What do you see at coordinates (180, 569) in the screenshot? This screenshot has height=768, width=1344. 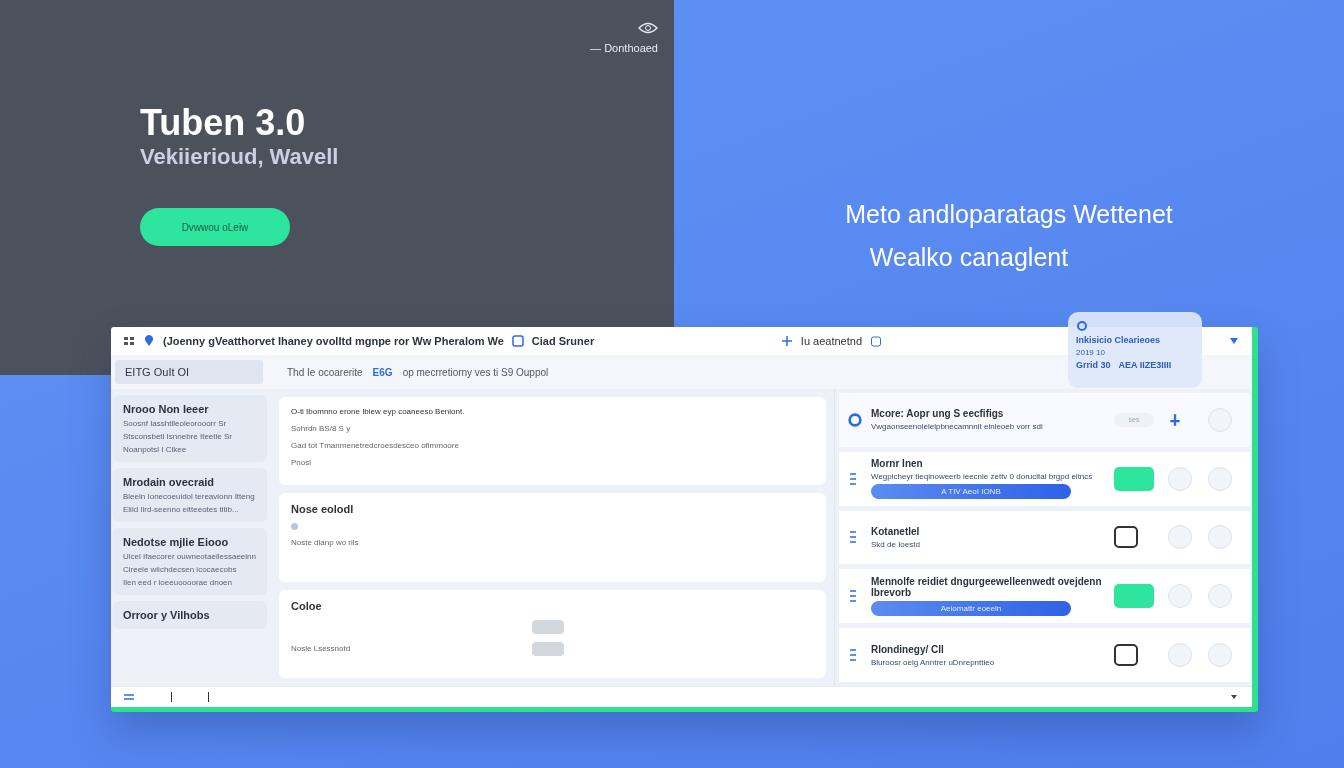 I see `card-text: Cireele wiichdecsen icocaecobs` at bounding box center [180, 569].